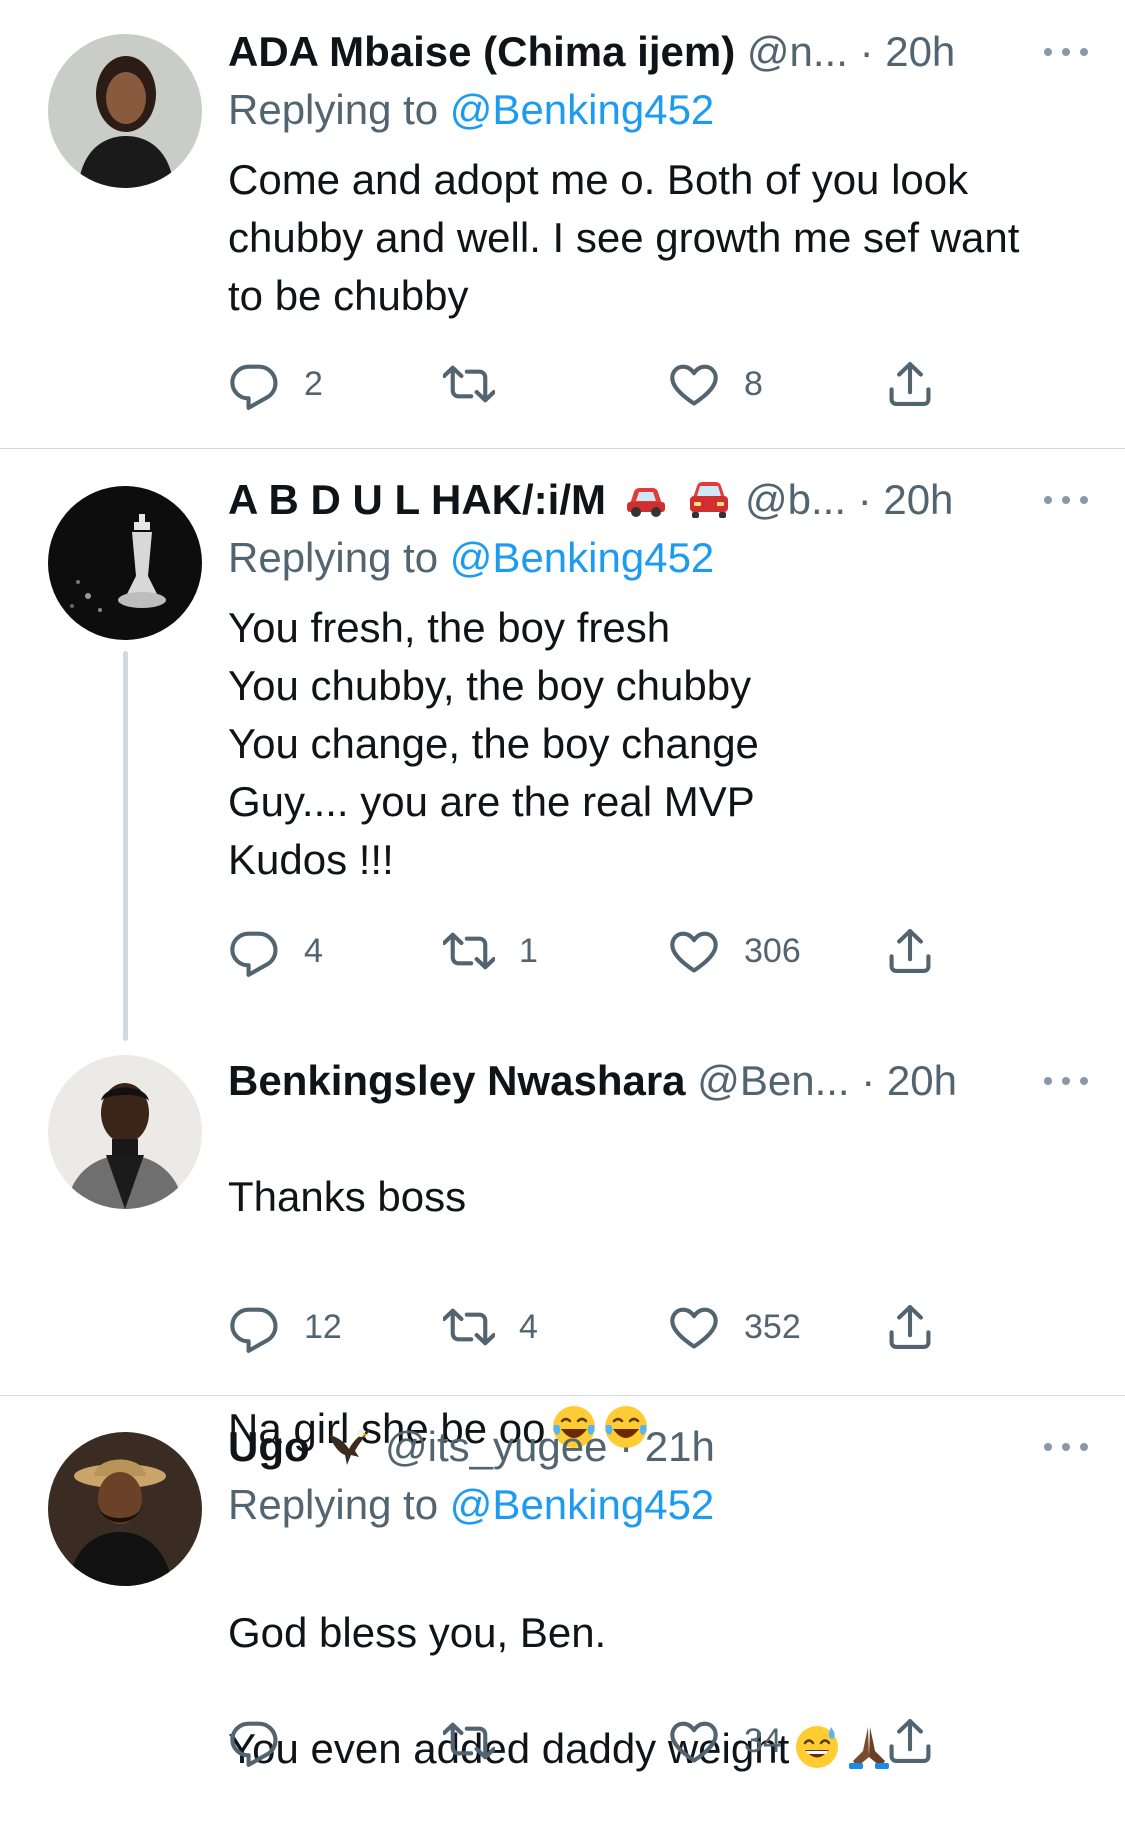  What do you see at coordinates (417, 499) in the screenshot?
I see `display-name: A B D U L HAK/:i/M` at bounding box center [417, 499].